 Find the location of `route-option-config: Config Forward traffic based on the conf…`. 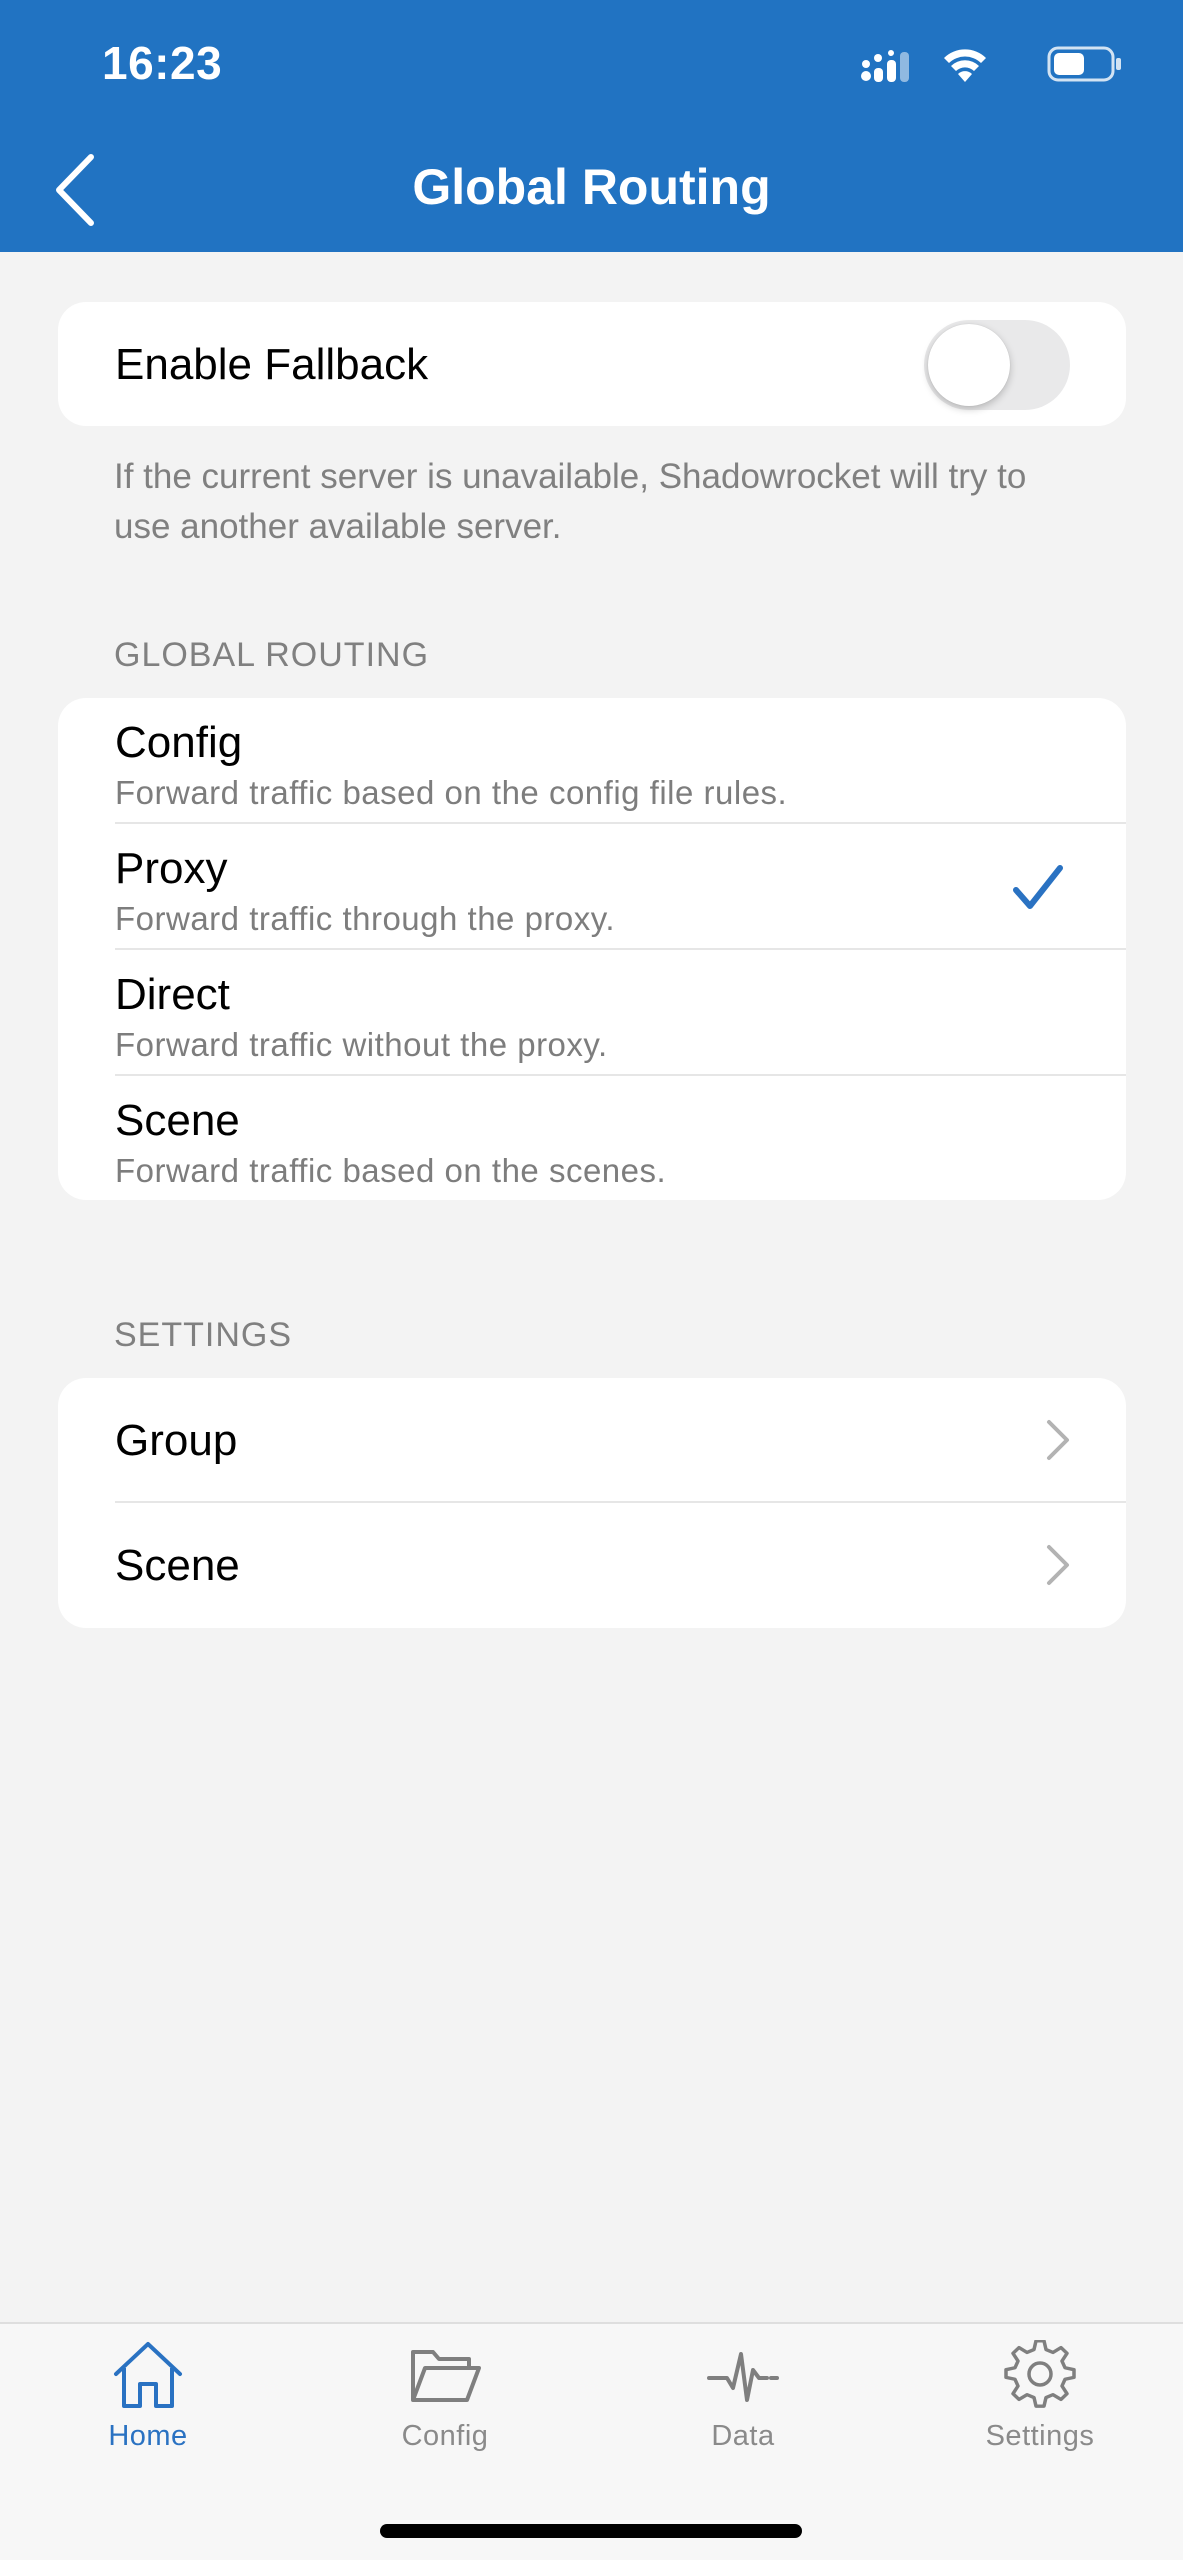

route-option-config: Config Forward traffic based on the conf… is located at coordinates (592, 761).